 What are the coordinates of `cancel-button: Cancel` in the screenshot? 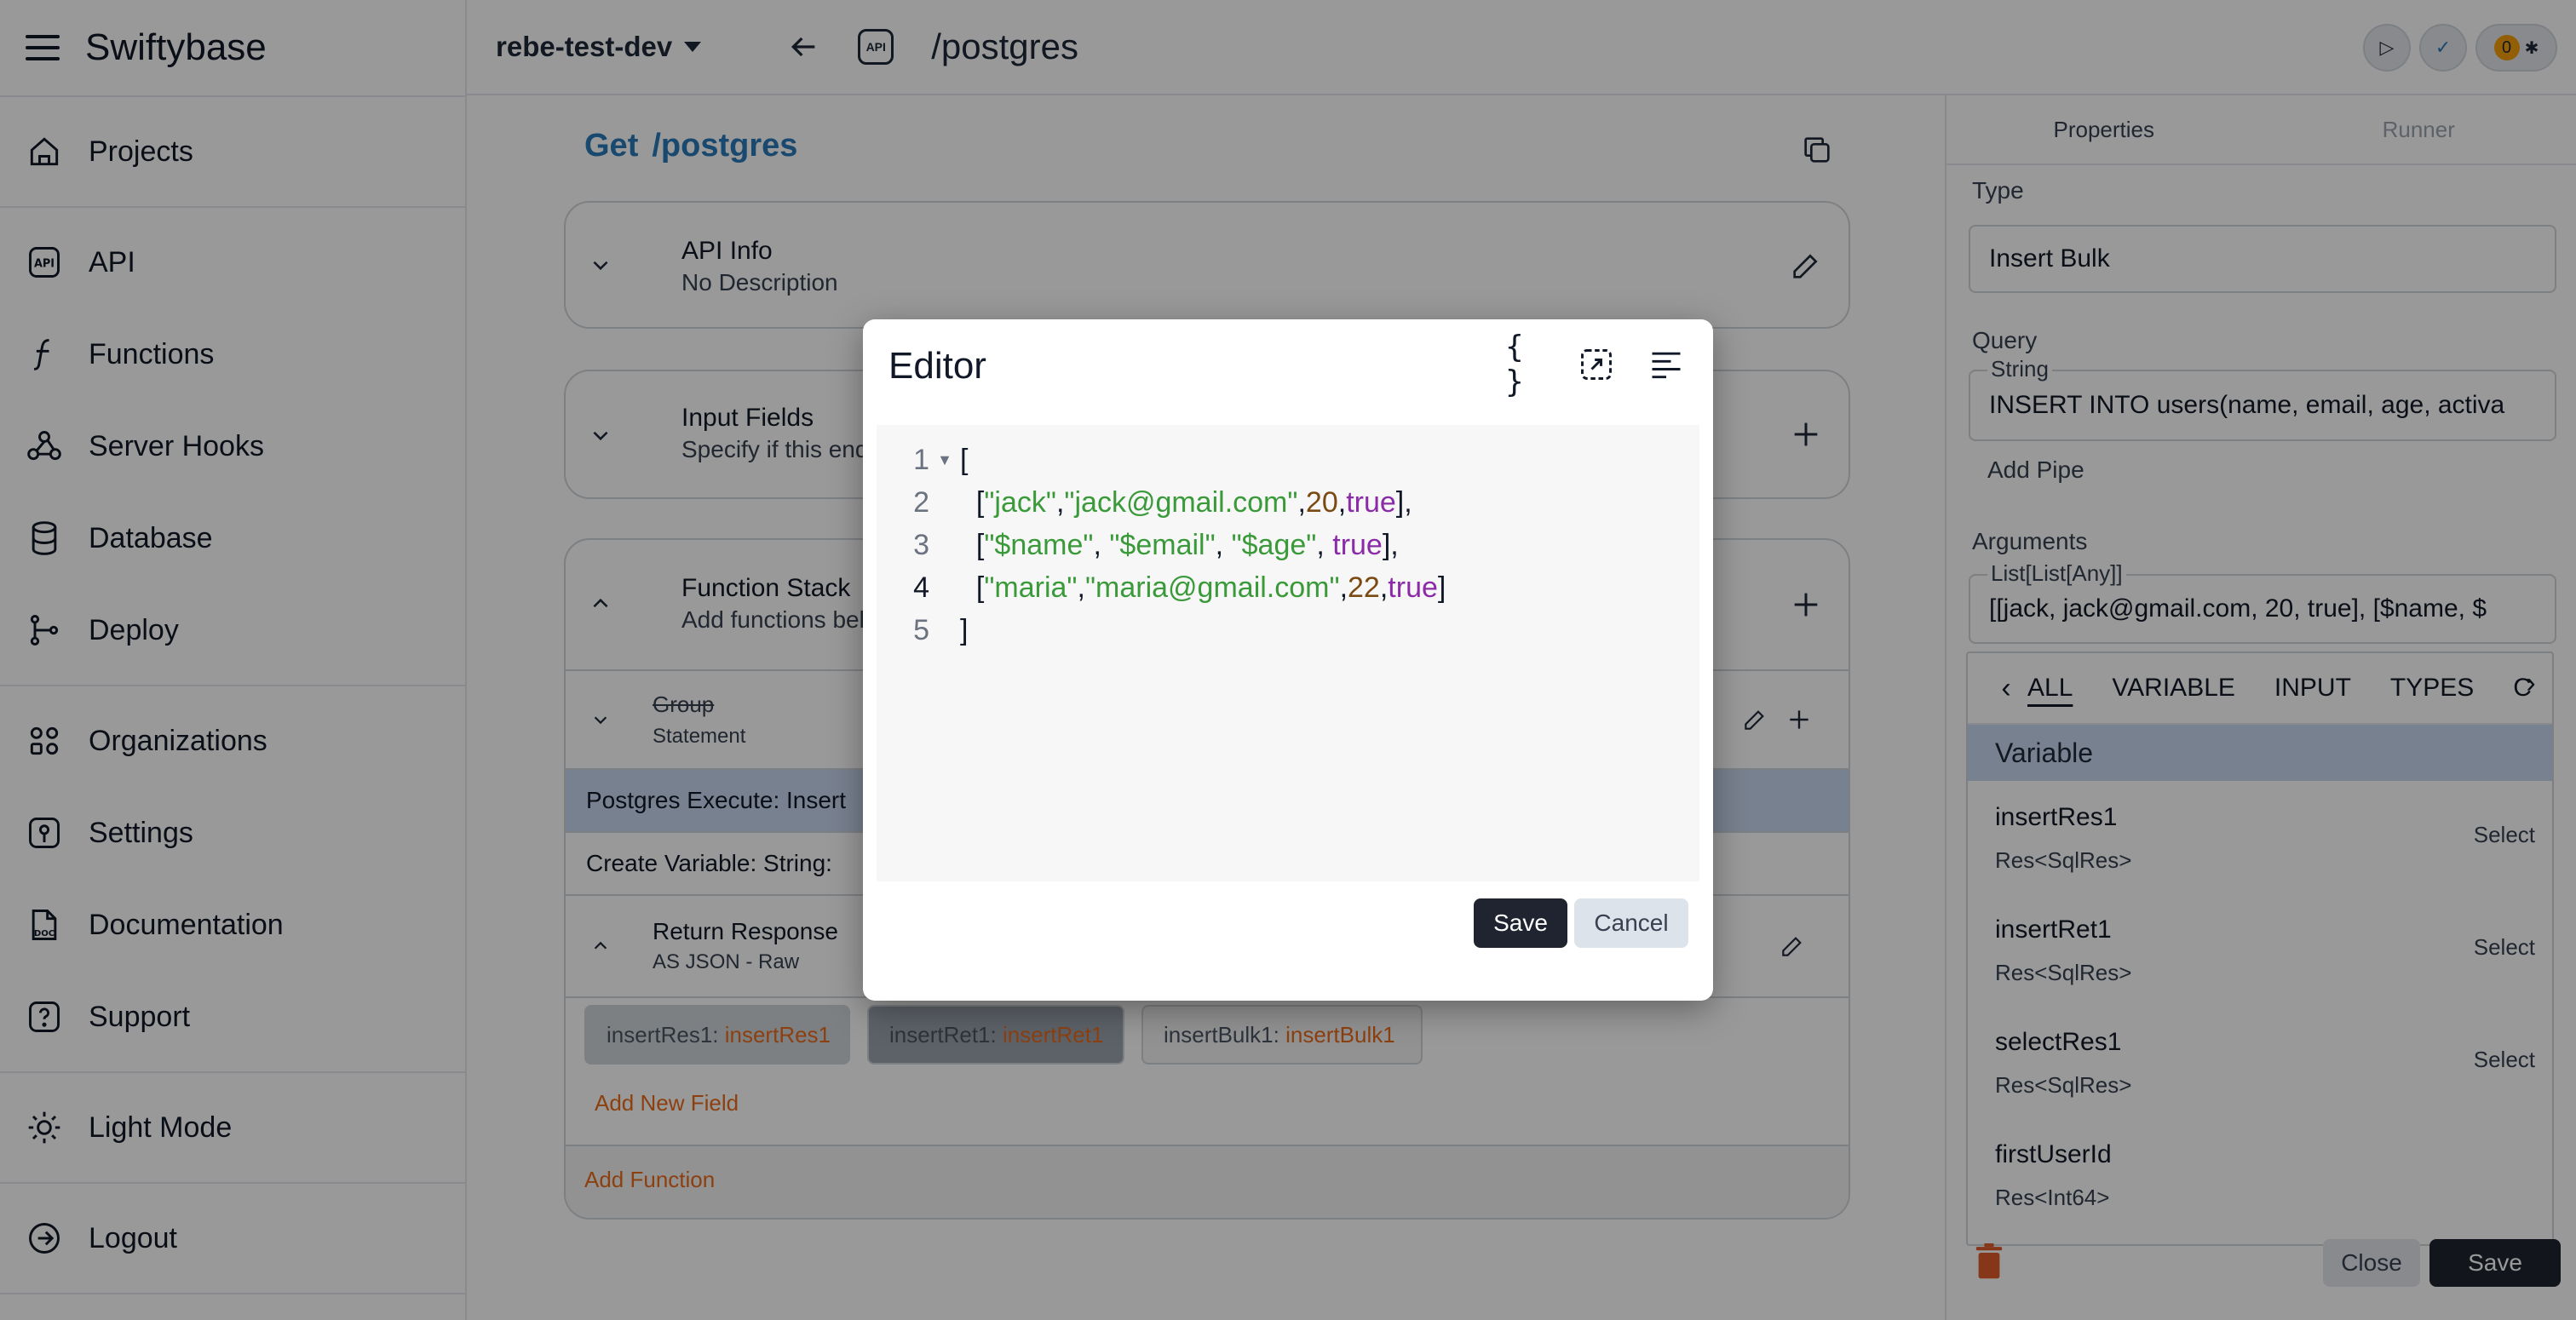 It's located at (1631, 923).